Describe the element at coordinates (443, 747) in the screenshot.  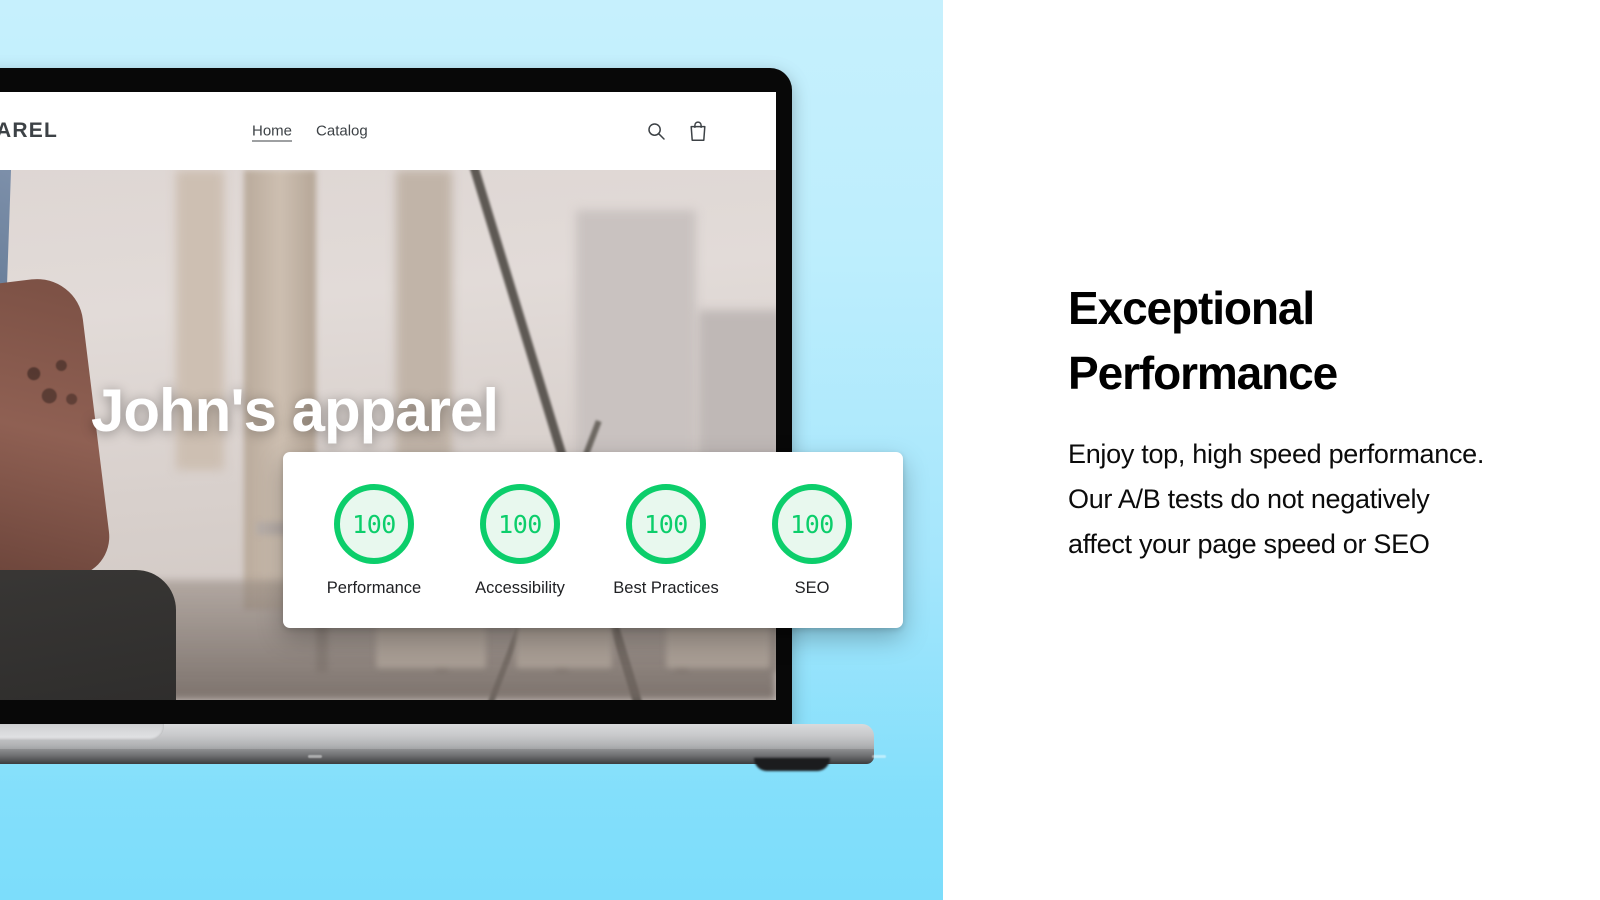
I see `laptop-base` at that location.